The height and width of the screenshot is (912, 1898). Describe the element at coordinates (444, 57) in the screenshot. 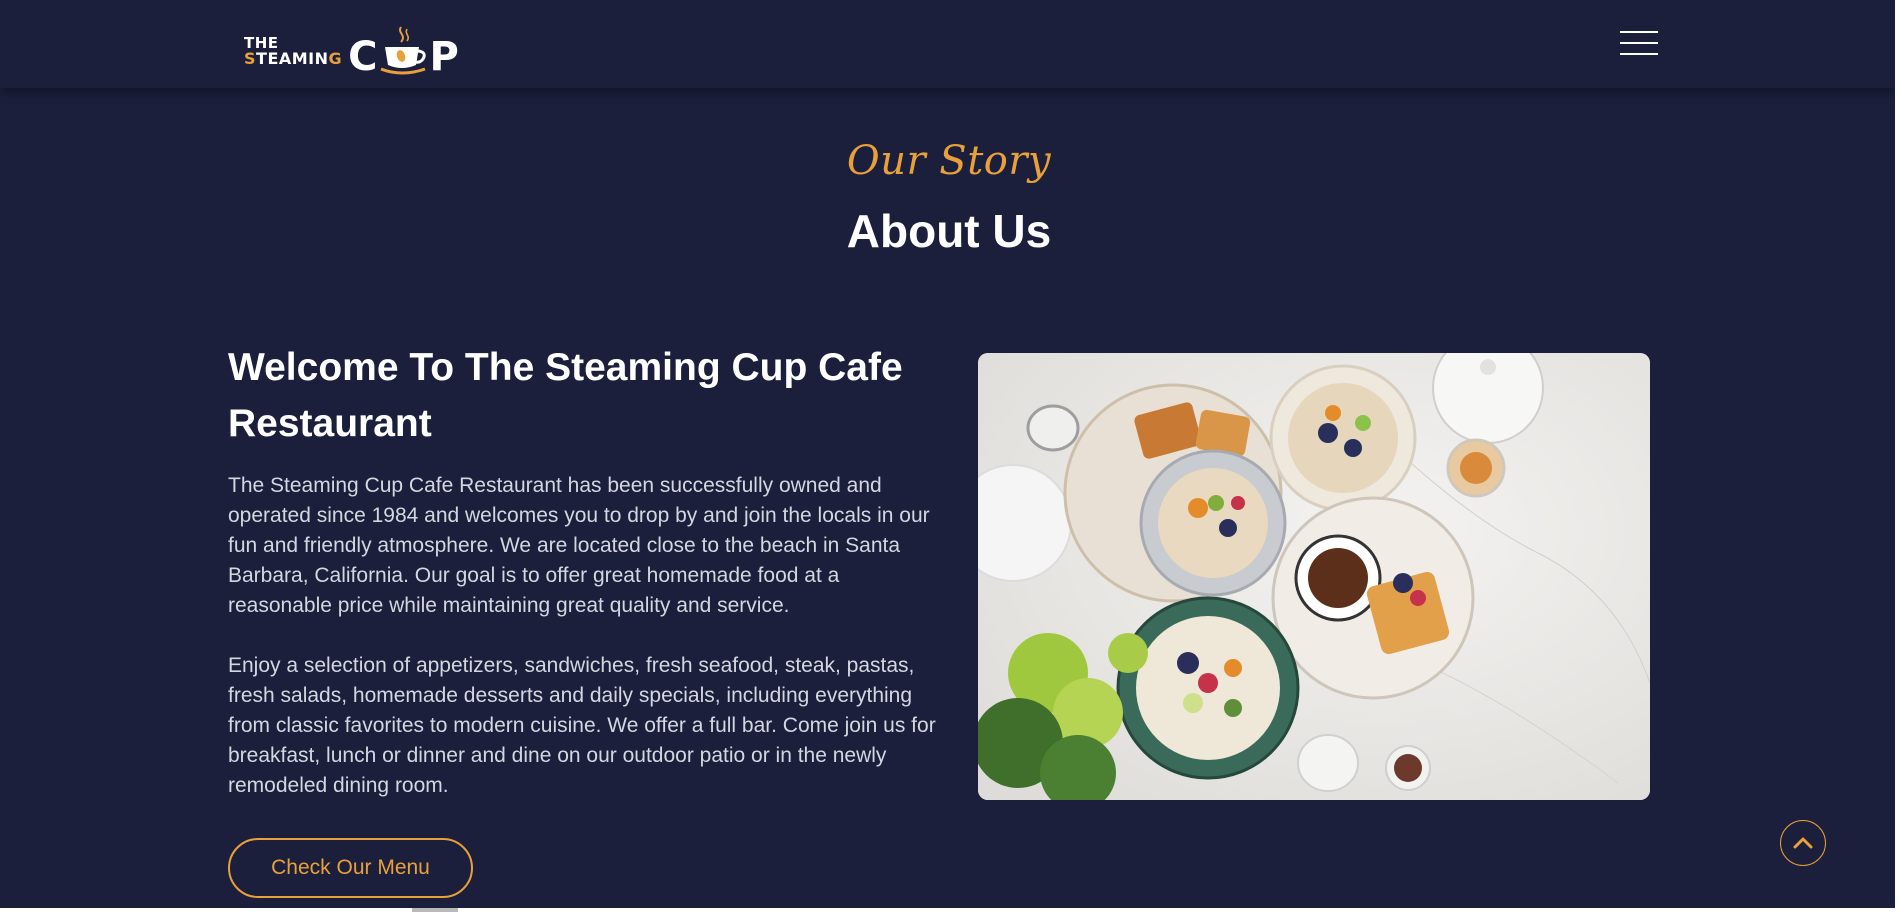

I see `logo-p: P` at that location.